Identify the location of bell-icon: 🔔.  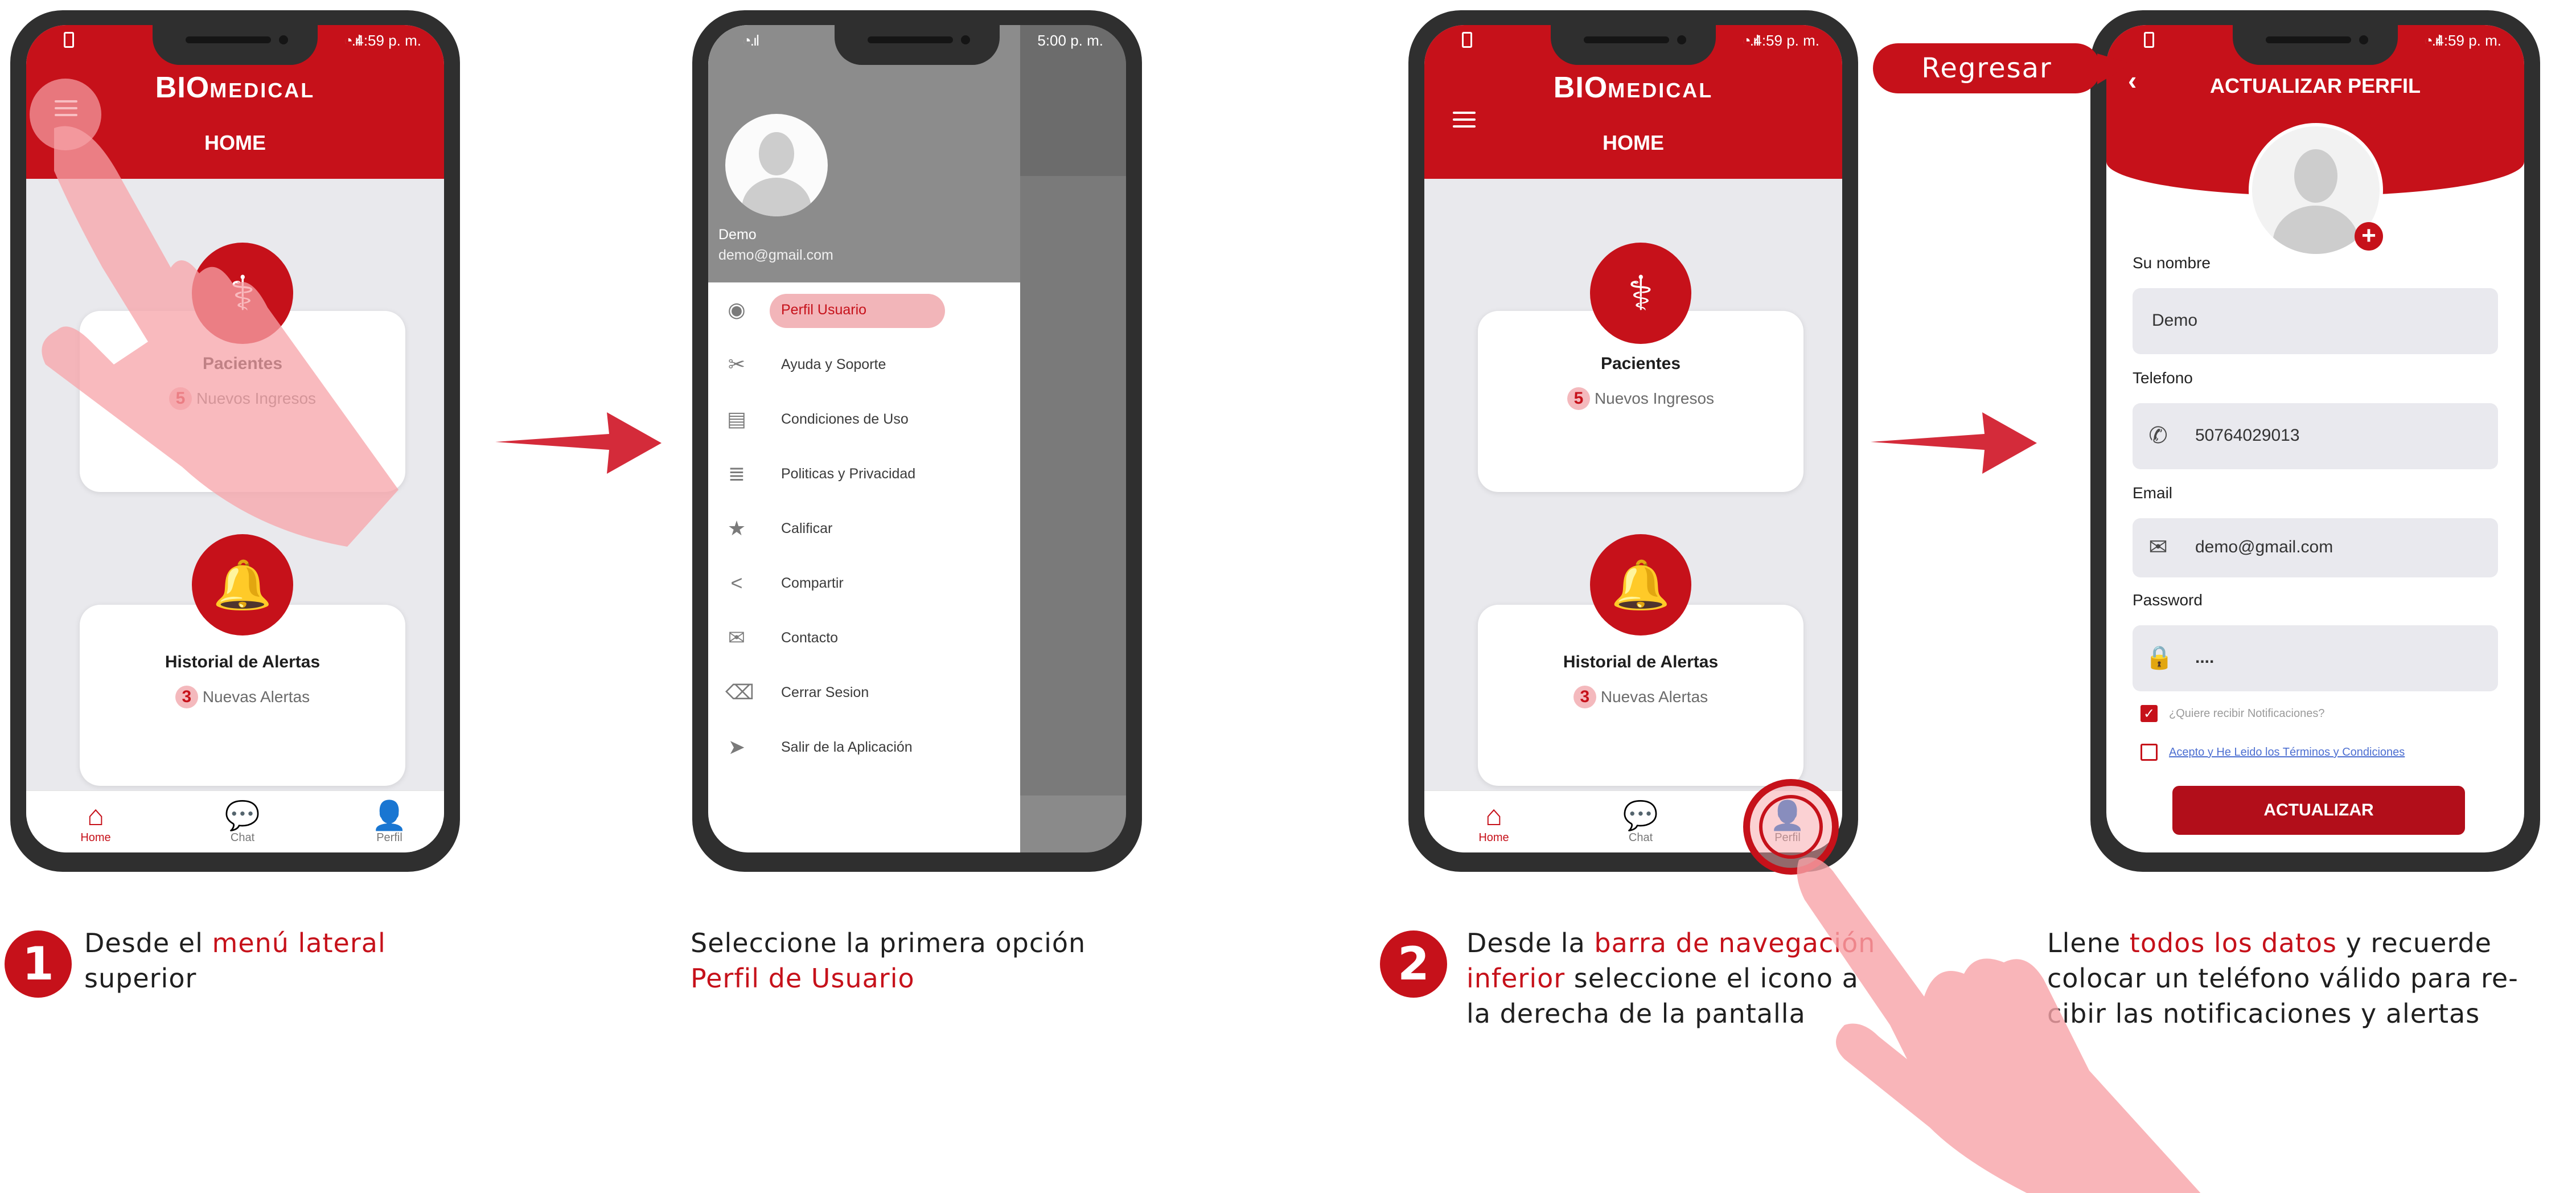
(1640, 585).